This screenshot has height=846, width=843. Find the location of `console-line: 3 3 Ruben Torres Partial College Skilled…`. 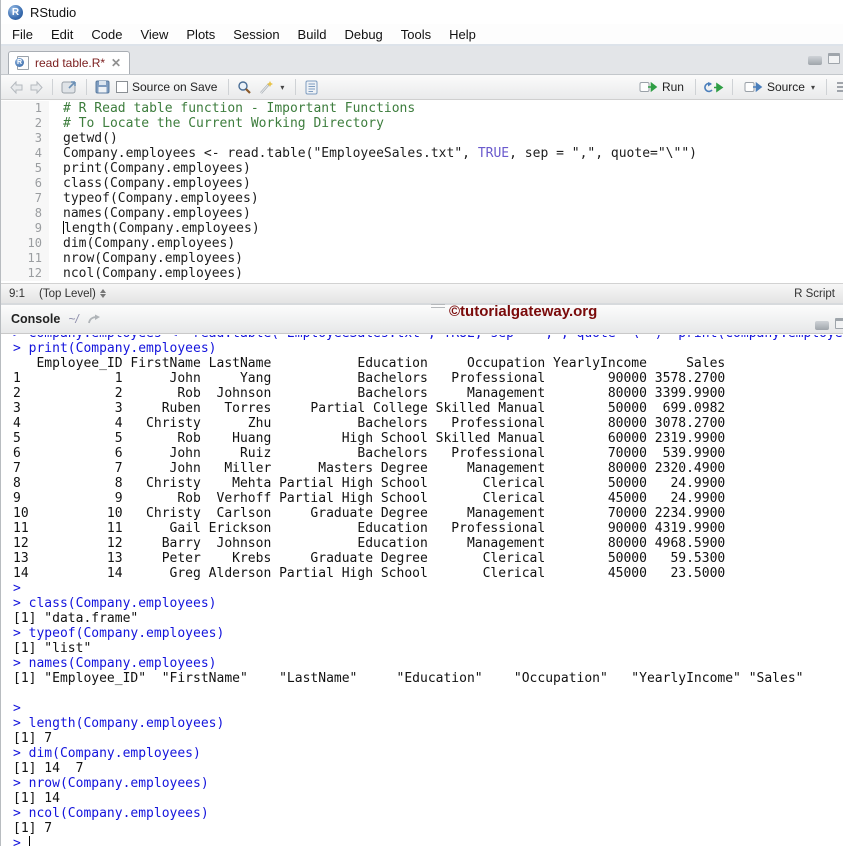

console-line: 3 3 Ruben Torres Partial College Skilled… is located at coordinates (369, 408).